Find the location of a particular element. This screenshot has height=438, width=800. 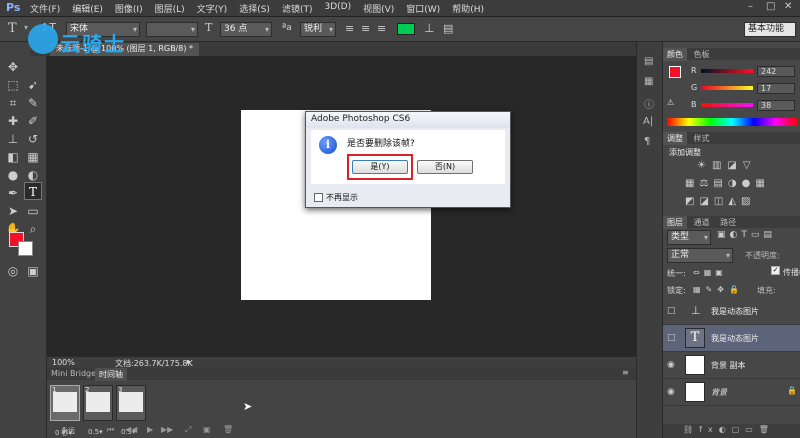

tab-paths: 路径 is located at coordinates (728, 222).